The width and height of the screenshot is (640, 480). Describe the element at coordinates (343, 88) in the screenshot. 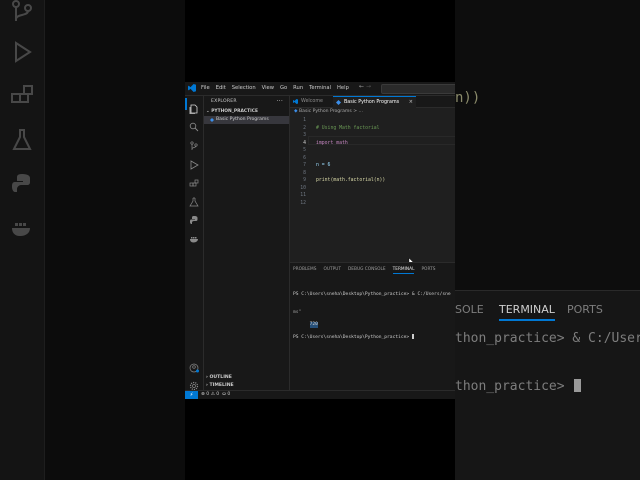

I see `menu-help: Help` at that location.